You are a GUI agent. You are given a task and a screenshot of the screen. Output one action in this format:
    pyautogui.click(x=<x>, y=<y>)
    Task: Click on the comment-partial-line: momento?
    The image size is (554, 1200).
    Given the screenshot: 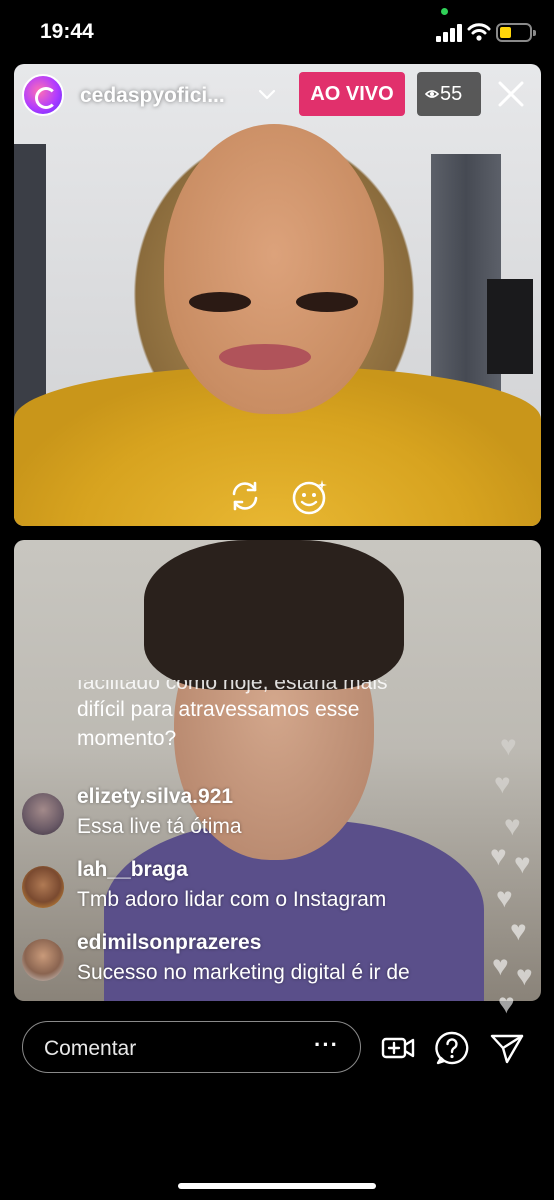 What is the action you would take?
    pyautogui.click(x=127, y=738)
    